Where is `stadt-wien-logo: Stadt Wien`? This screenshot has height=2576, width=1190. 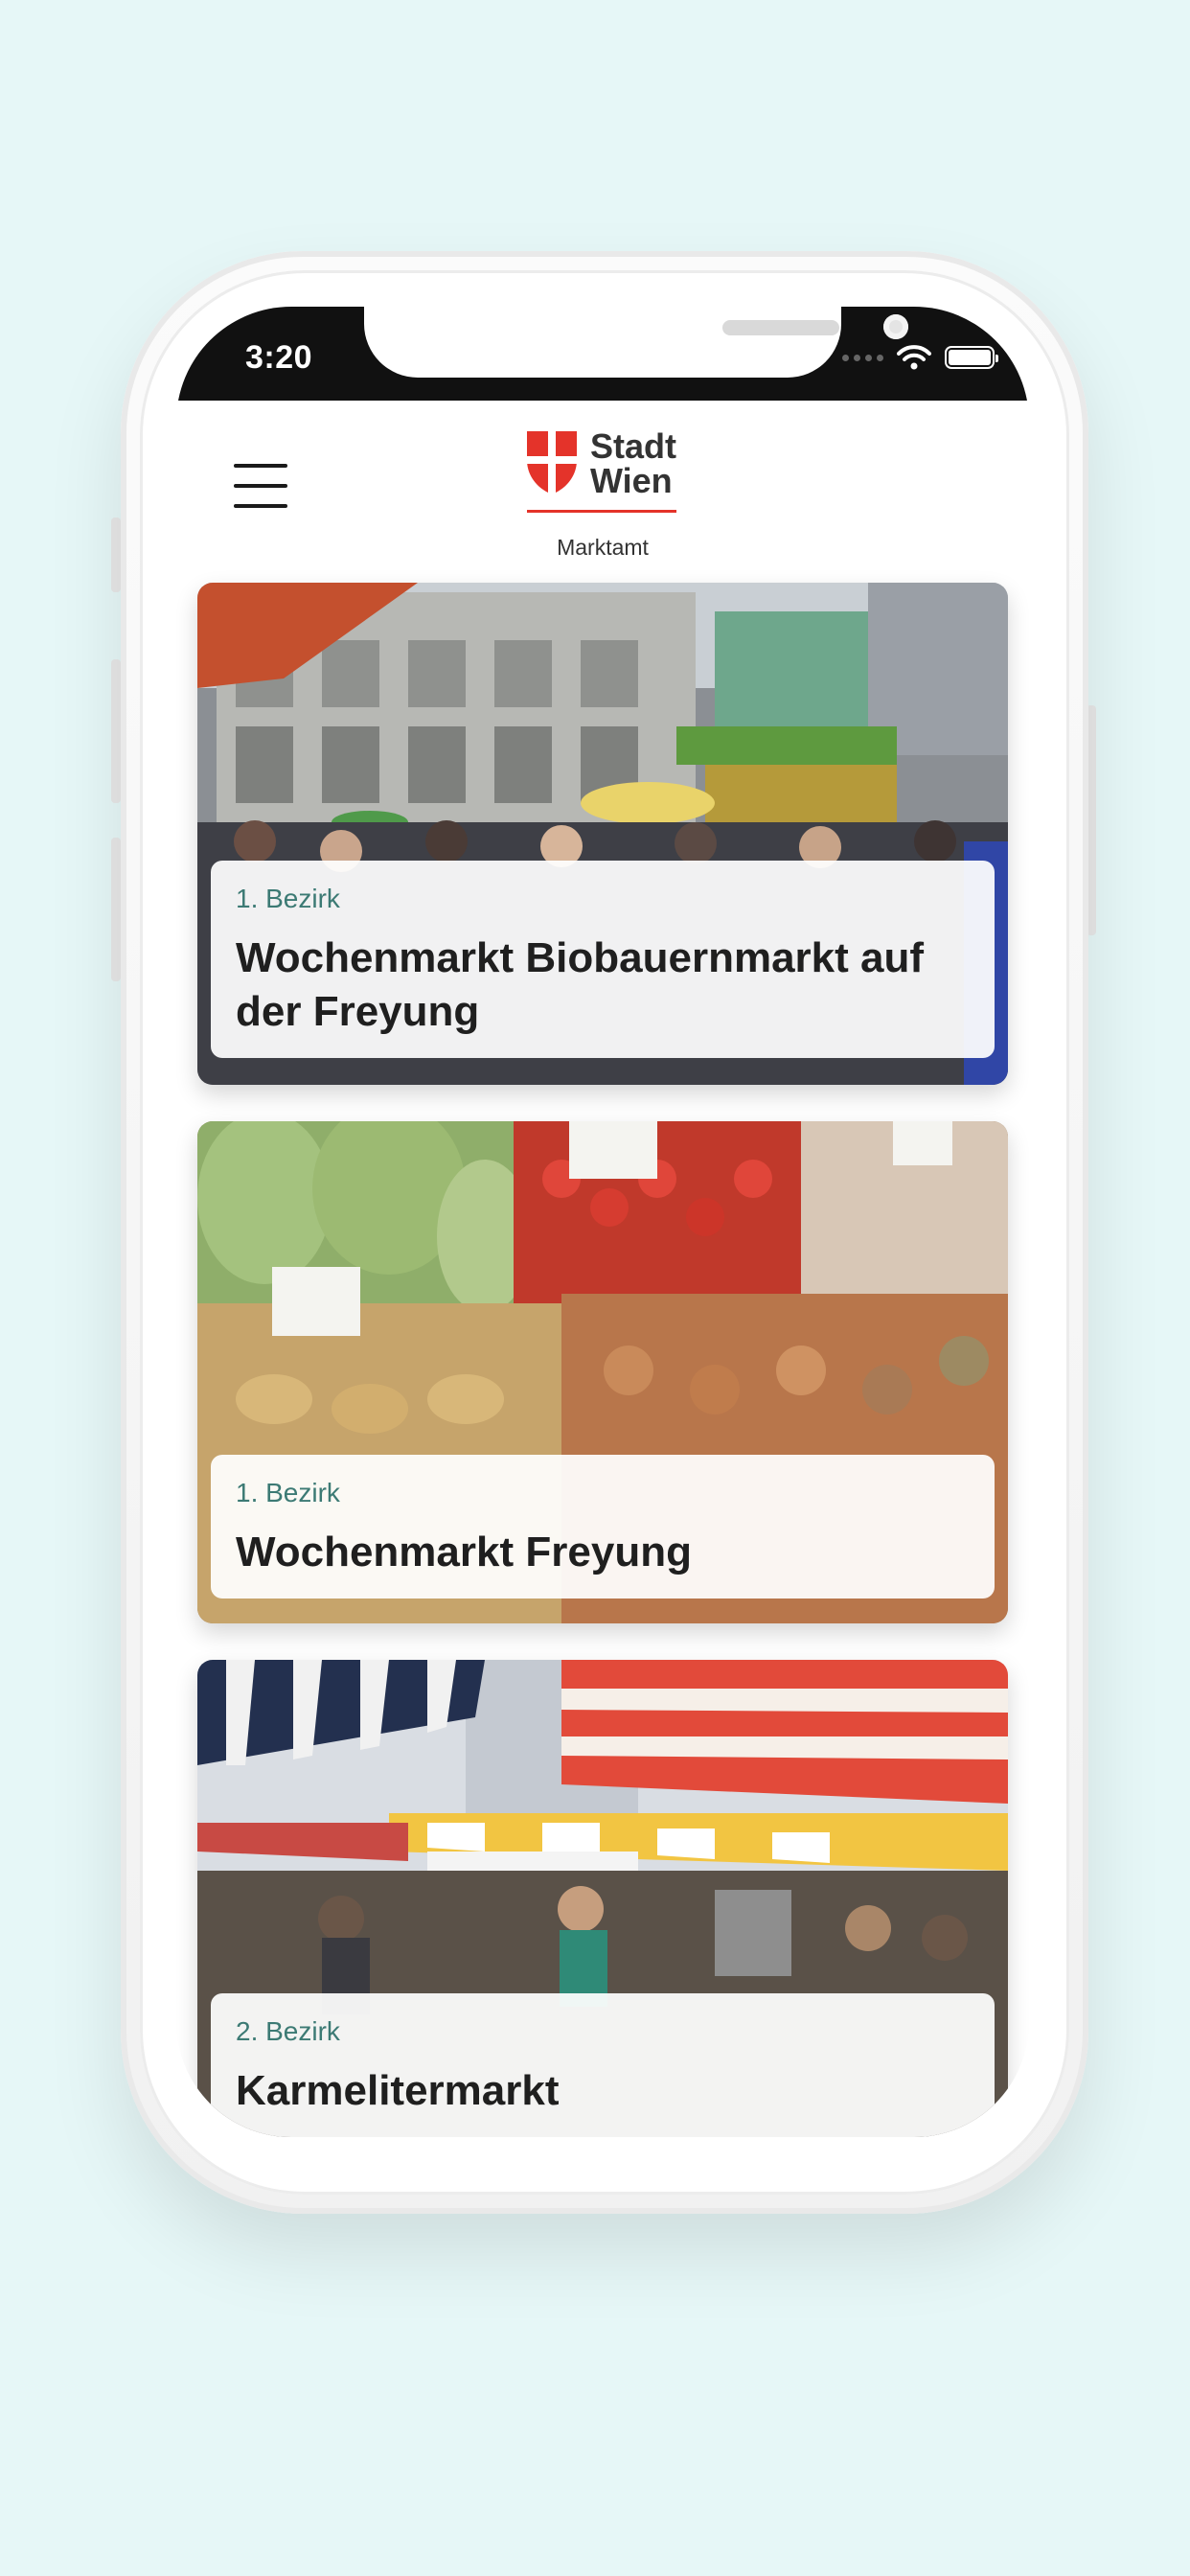 stadt-wien-logo: Stadt Wien is located at coordinates (604, 477).